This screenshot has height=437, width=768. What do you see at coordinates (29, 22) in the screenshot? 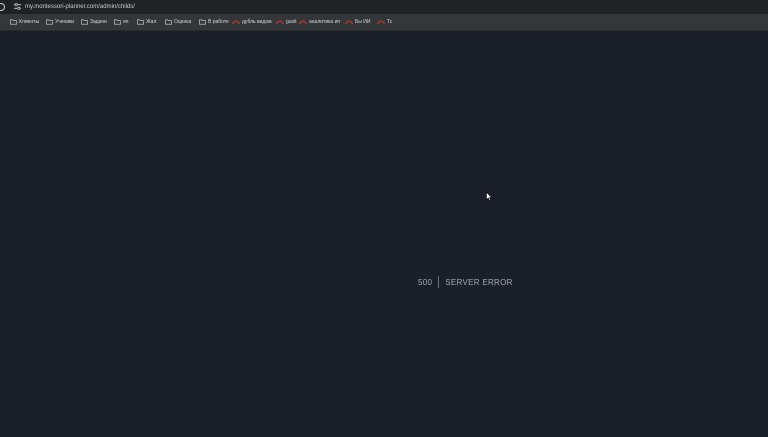
I see `bookmark-label: Клиенты` at bounding box center [29, 22].